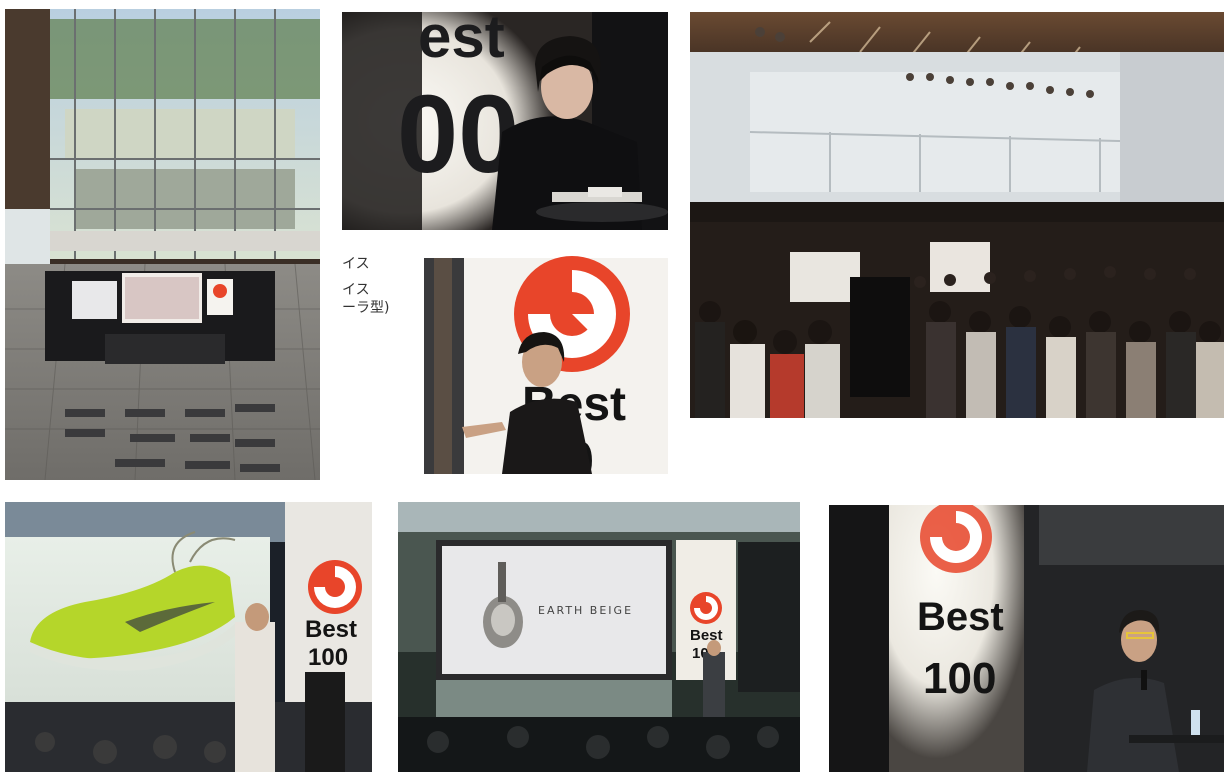 This screenshot has width=1224, height=772. Describe the element at coordinates (356, 264) in the screenshot. I see `side-text-1: イス` at that location.